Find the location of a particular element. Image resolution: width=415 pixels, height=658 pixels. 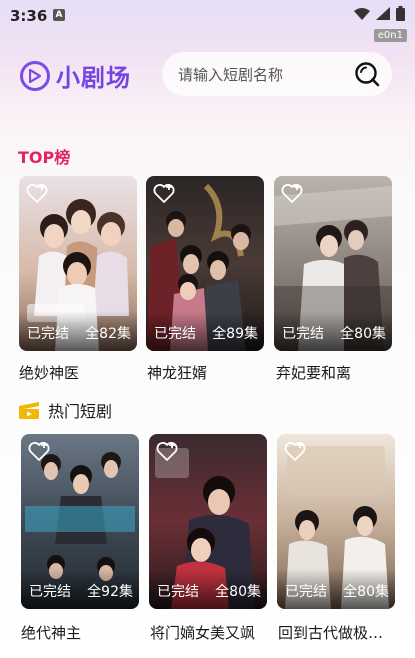

wifi-icon is located at coordinates (362, 14).